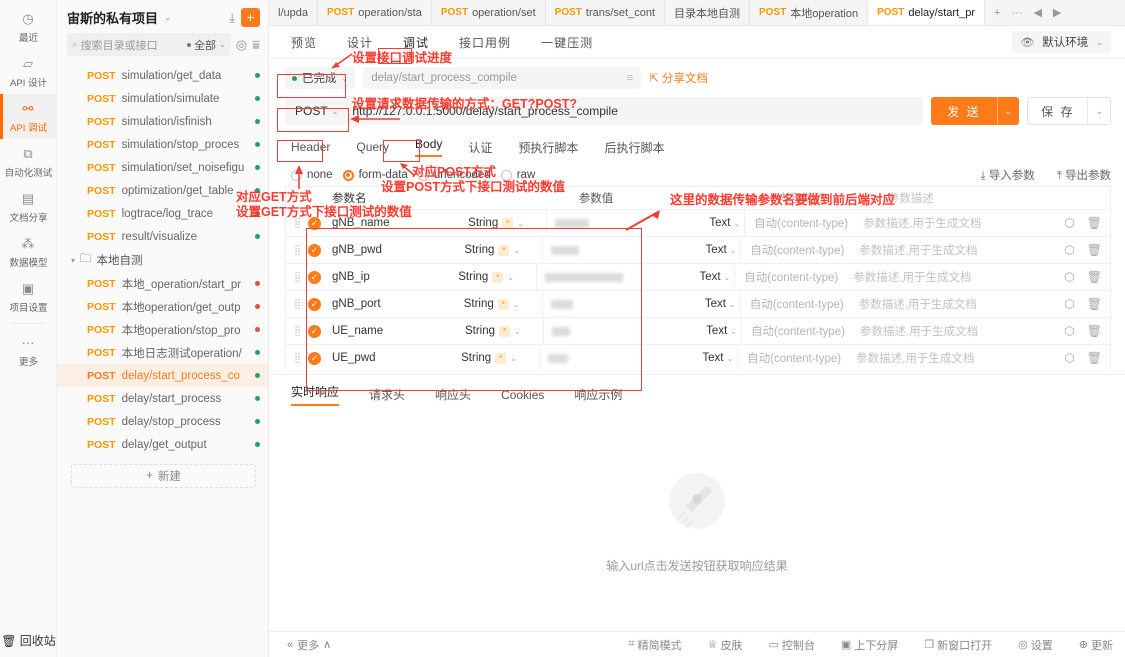  Describe the element at coordinates (1027, 42) in the screenshot. I see `eye-icon: 👁` at that location.